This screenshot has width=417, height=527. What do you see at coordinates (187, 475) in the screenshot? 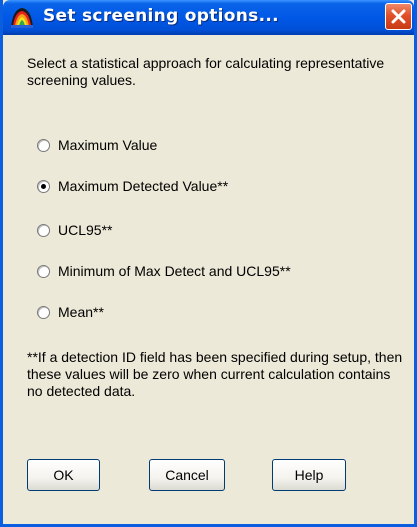
I see `cancel-button: Cancel` at bounding box center [187, 475].